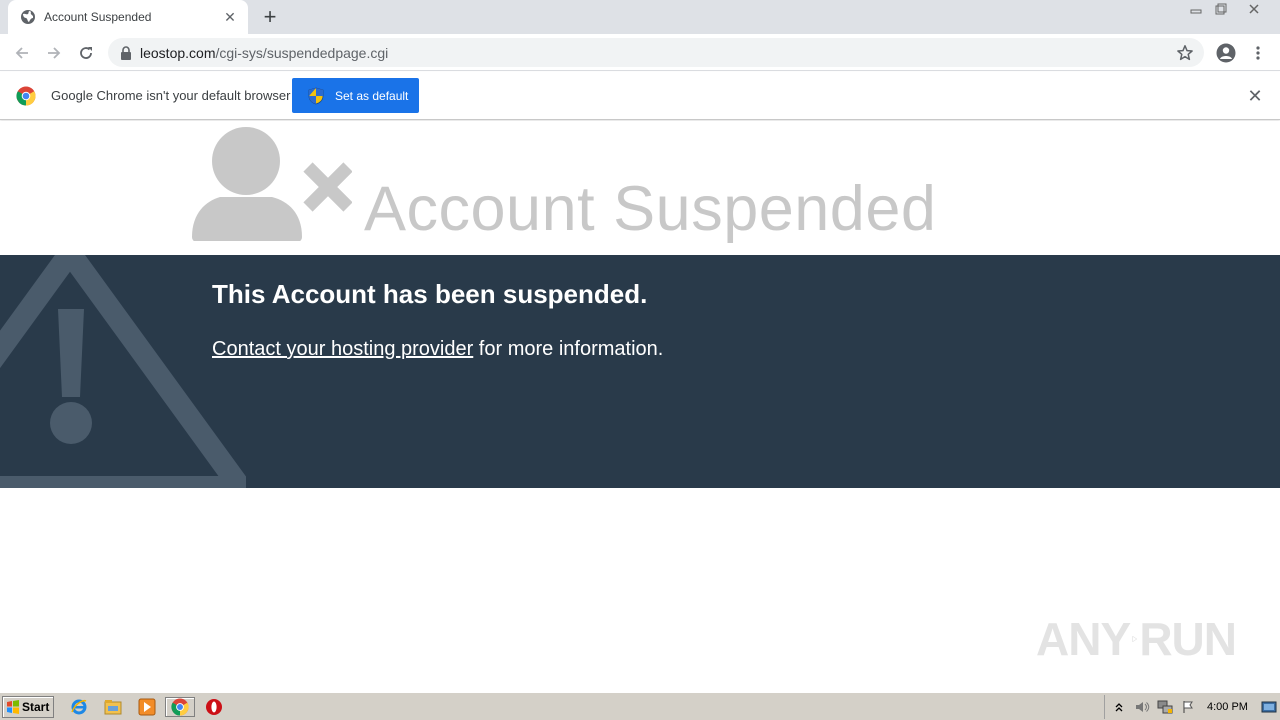 The height and width of the screenshot is (720, 1280). I want to click on taskbar-media-player, so click(147, 707).